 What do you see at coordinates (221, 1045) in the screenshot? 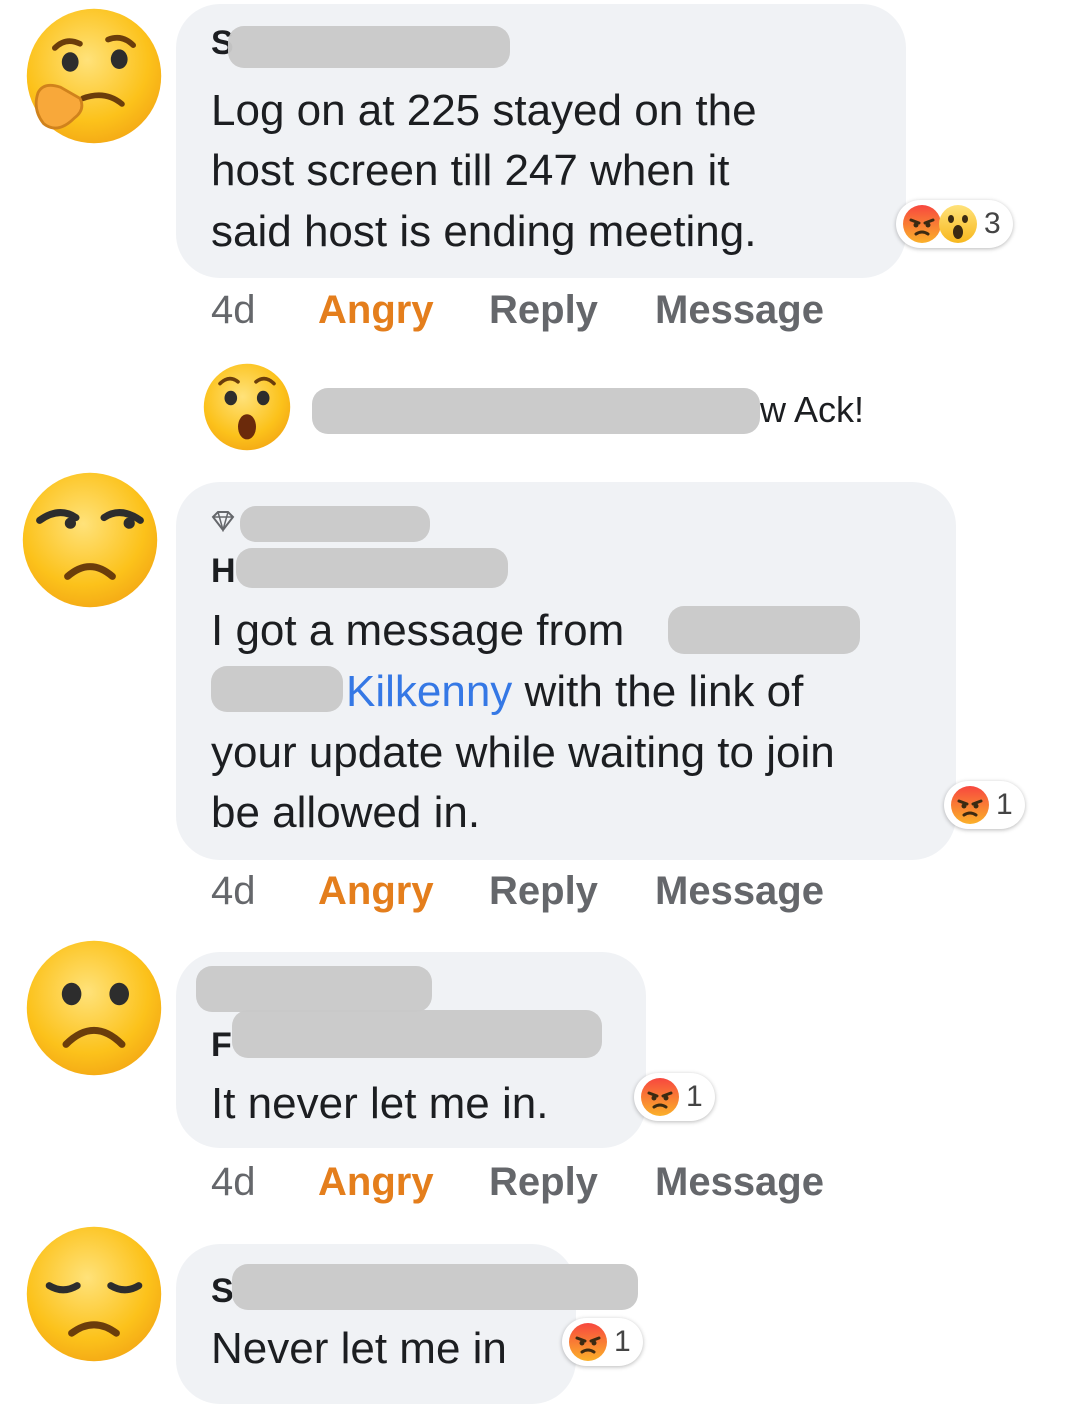
I see `comment-author: F` at bounding box center [221, 1045].